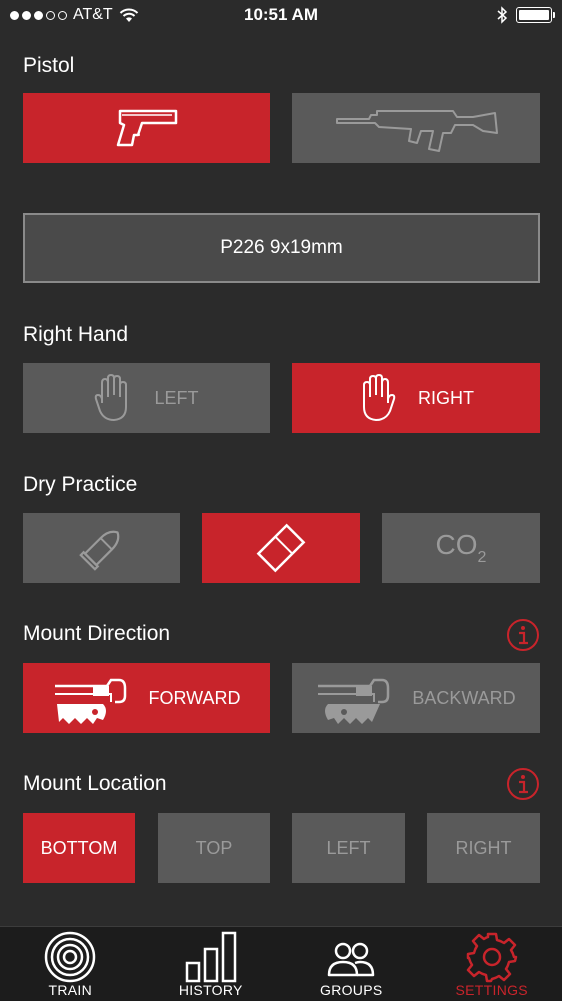  I want to click on cartridge-button, so click(101, 548).